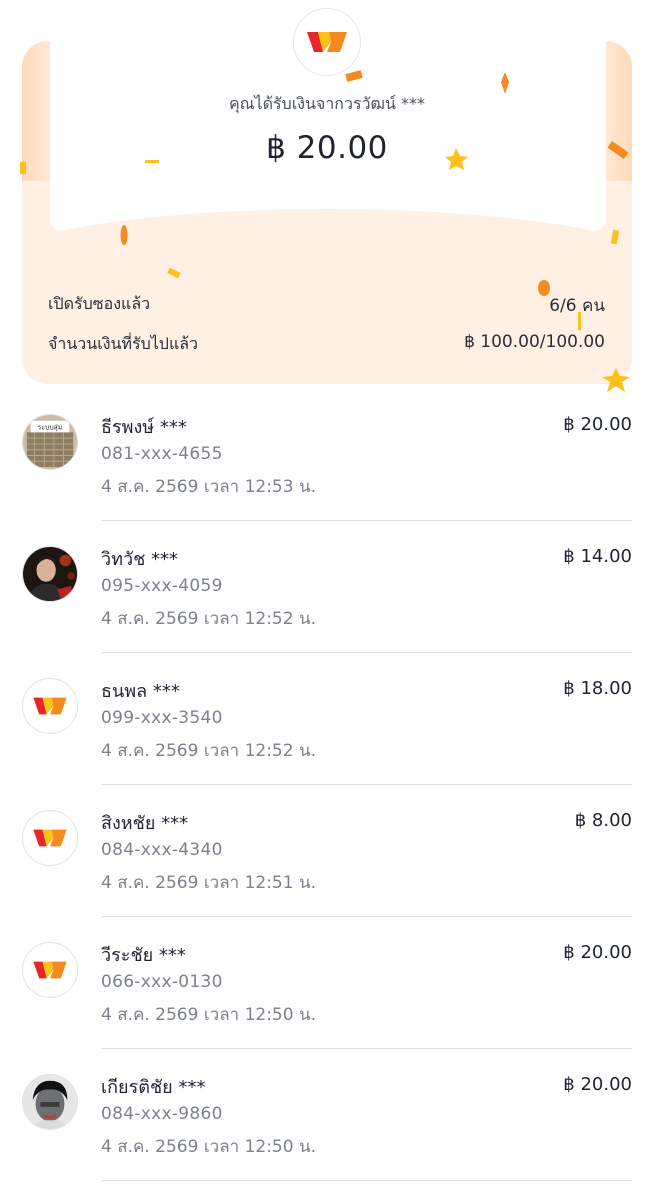  What do you see at coordinates (50, 427) in the screenshot?
I see `svg-text: ระบบสุ่ม` at bounding box center [50, 427].